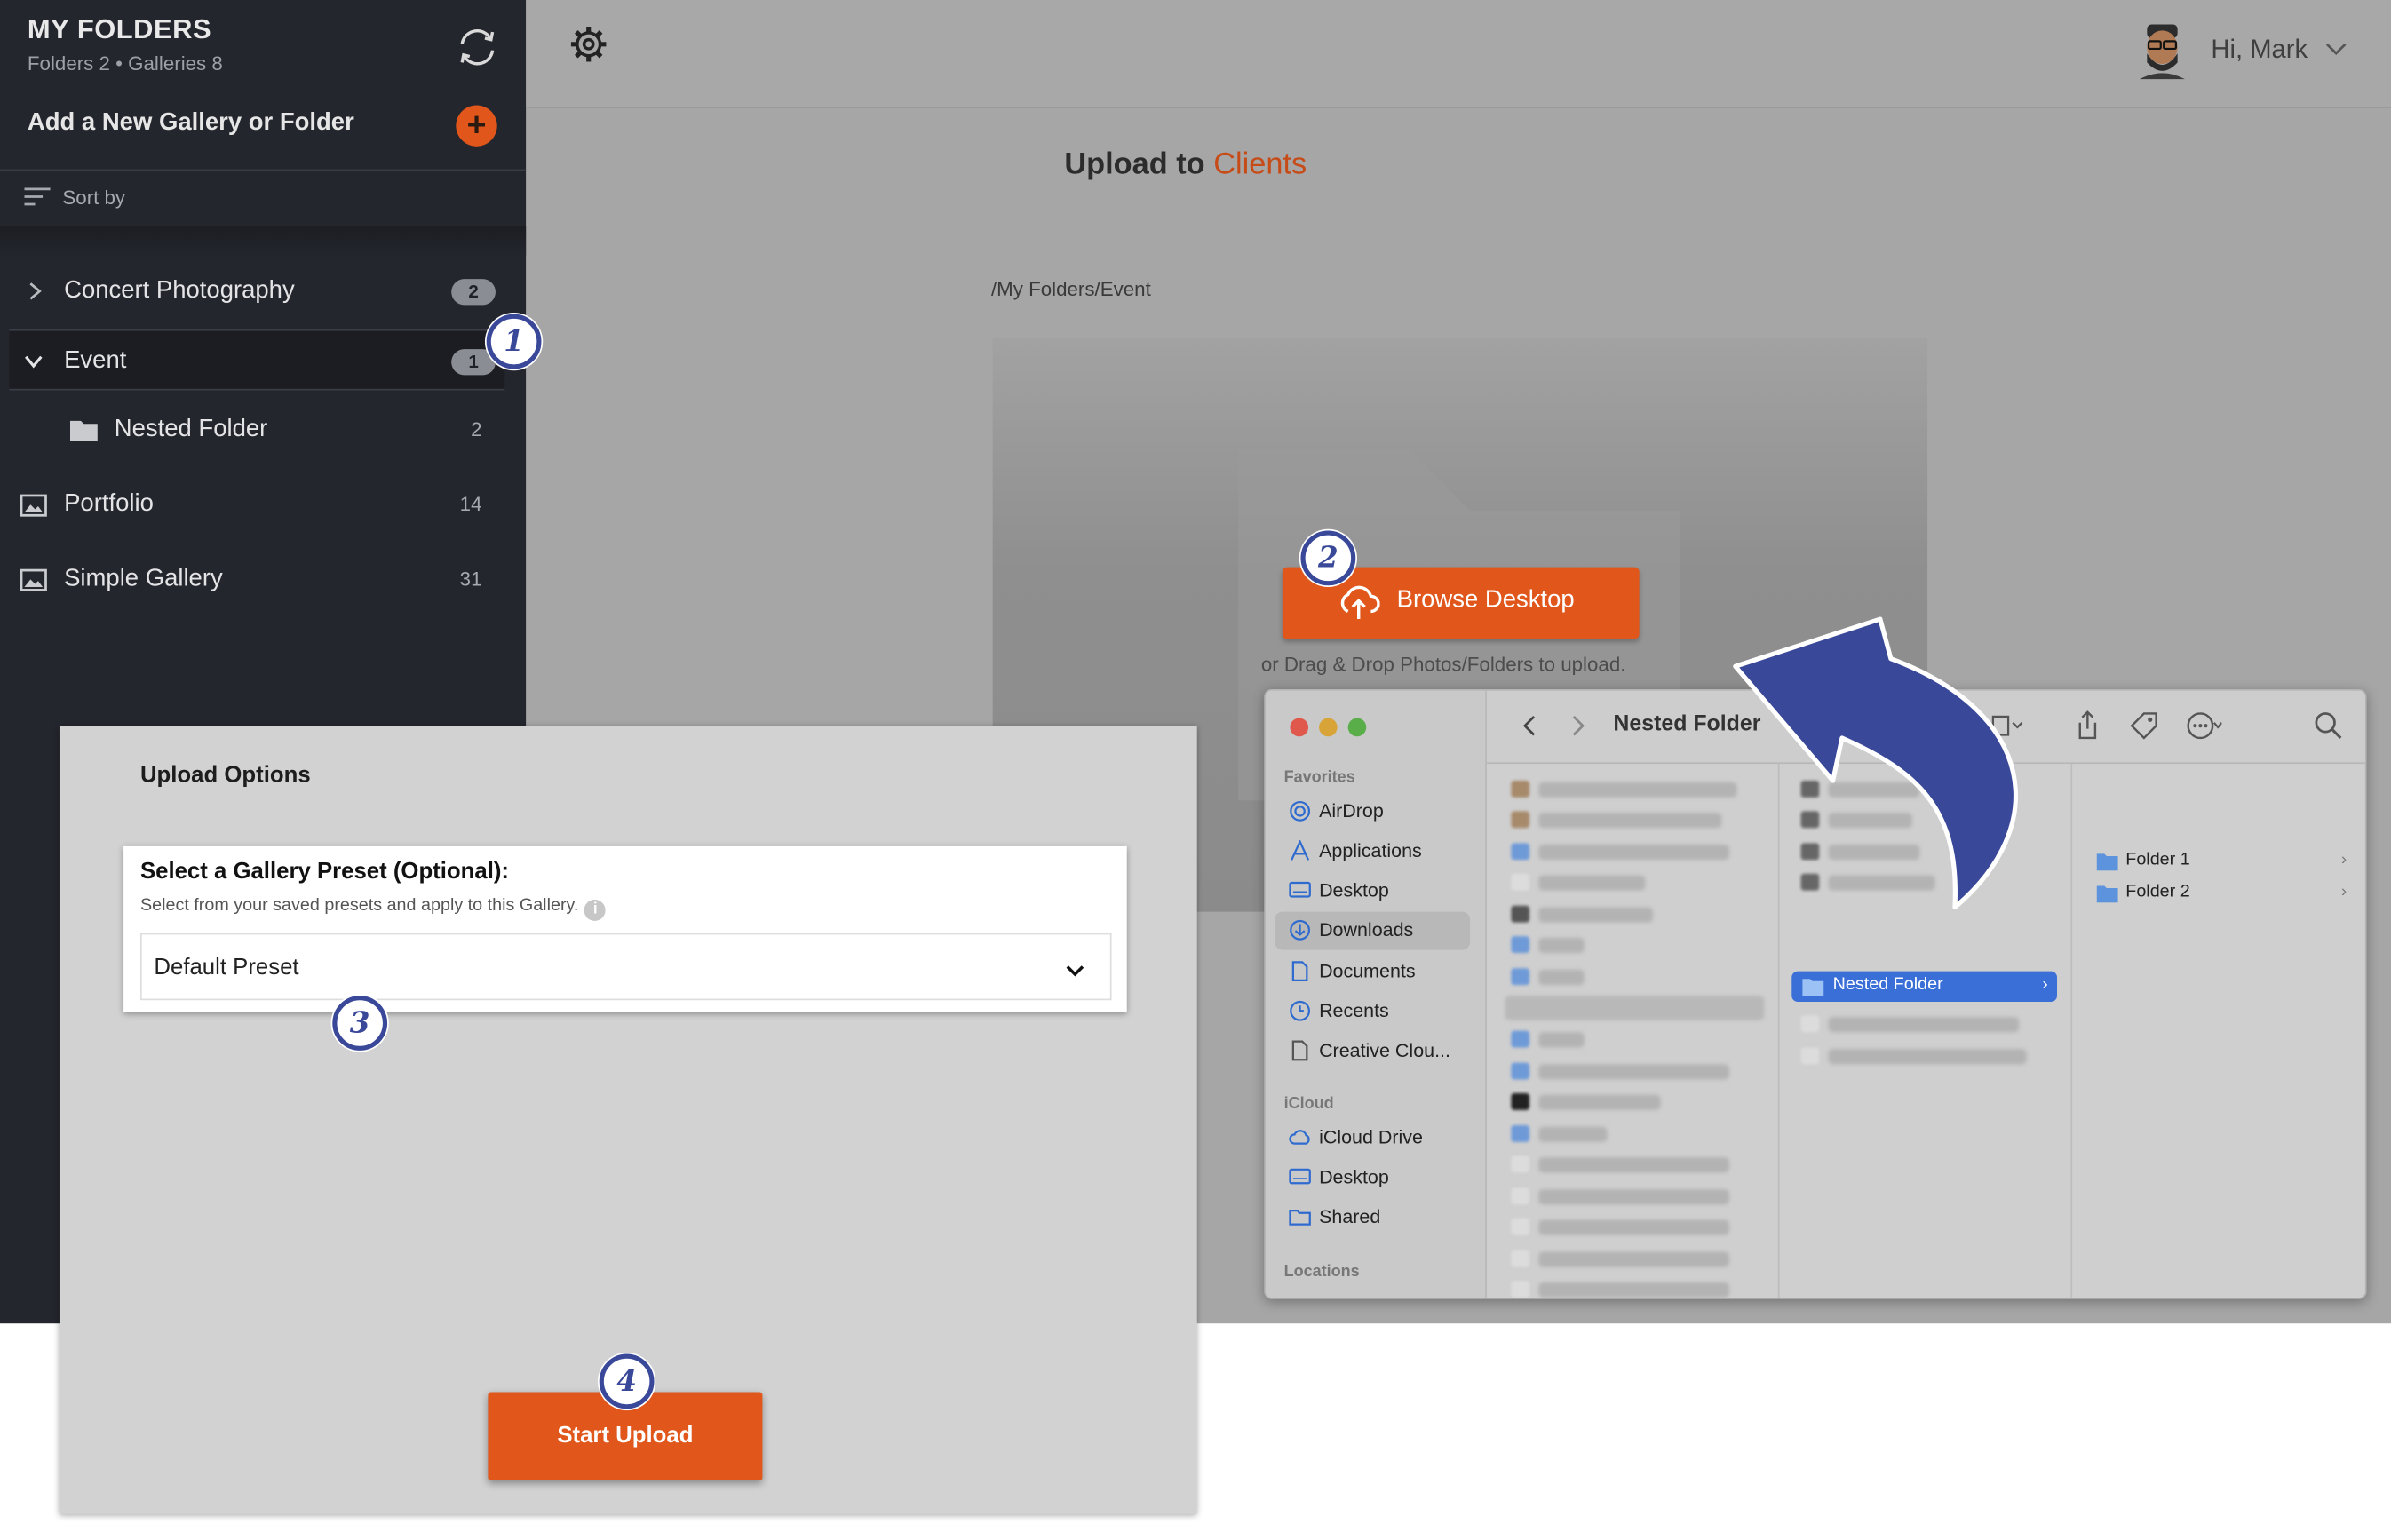 This screenshot has height=1540, width=2391. What do you see at coordinates (2226, 894) in the screenshot?
I see `finder-row-folder-2: Folder 2 ›` at bounding box center [2226, 894].